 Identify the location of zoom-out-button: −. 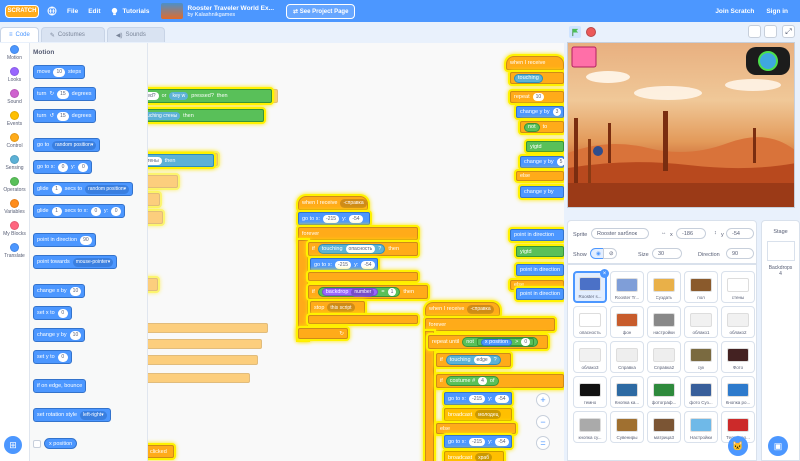
(543, 422).